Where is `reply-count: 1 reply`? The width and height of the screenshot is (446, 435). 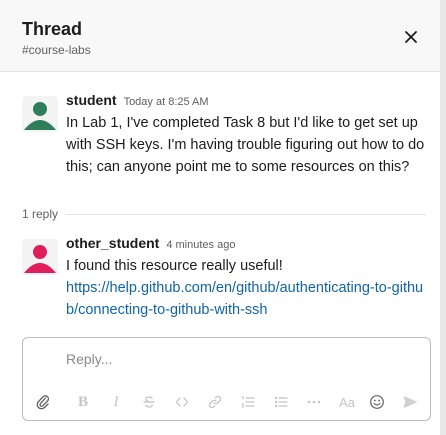
reply-count: 1 reply is located at coordinates (40, 214).